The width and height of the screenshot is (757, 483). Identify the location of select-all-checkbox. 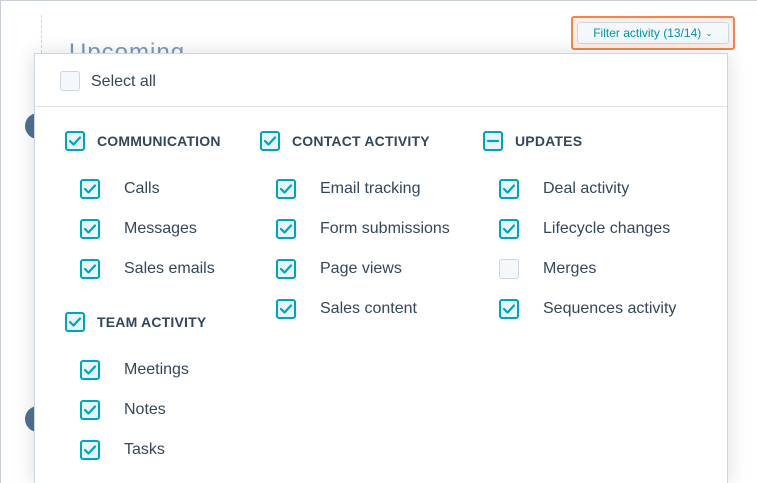
(70, 81).